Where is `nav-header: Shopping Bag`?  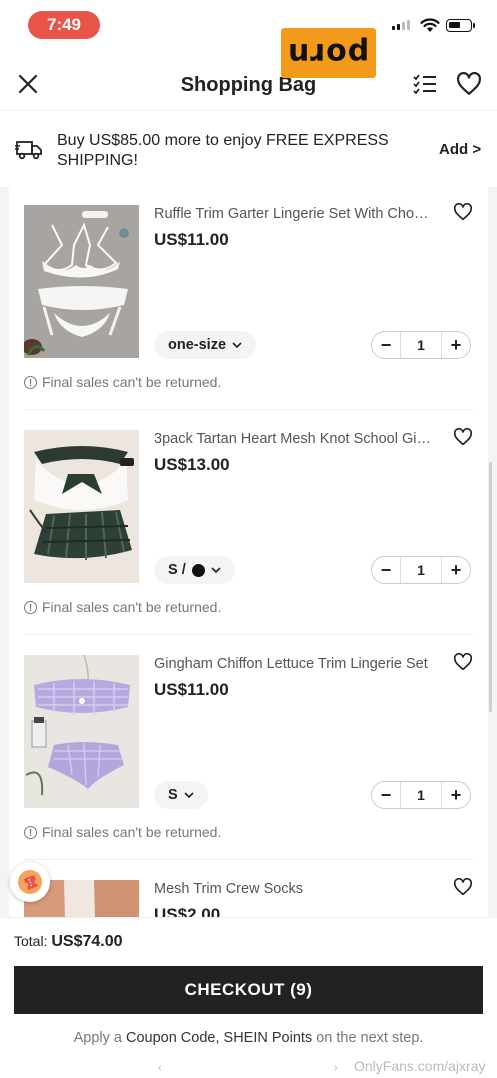
nav-header: Shopping Bag is located at coordinates (248, 84).